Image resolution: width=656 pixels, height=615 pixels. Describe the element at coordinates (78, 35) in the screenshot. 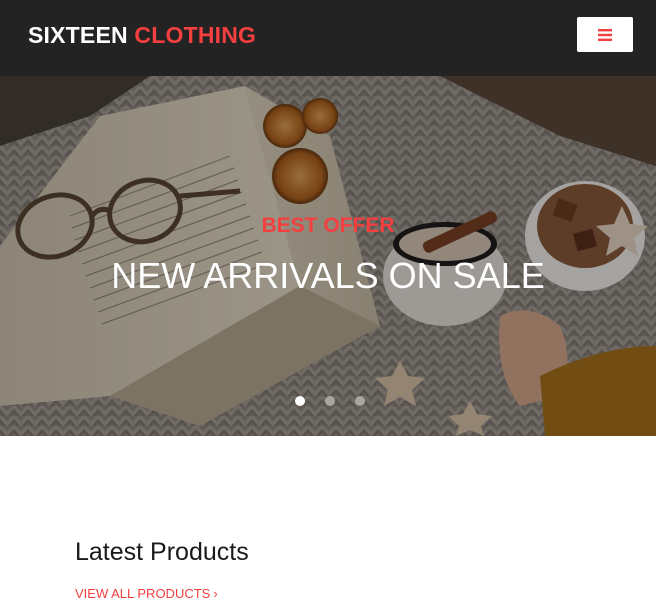

I see `brand-primary: SIXTEEN` at that location.